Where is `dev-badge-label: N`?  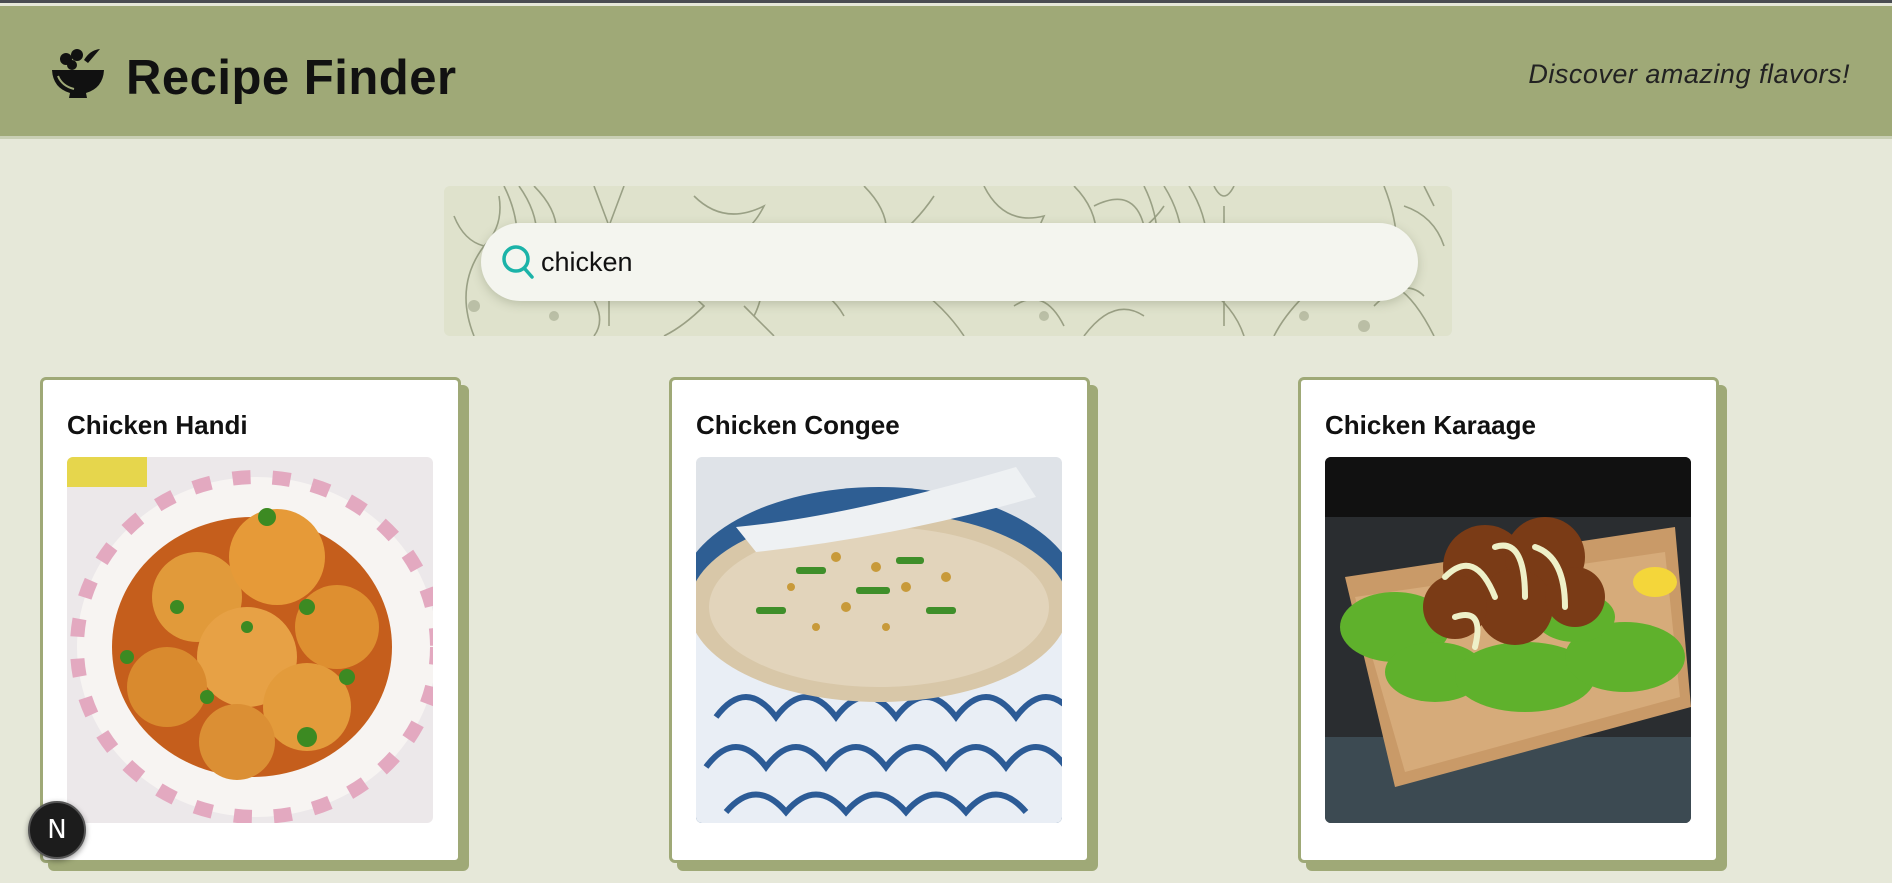 dev-badge-label: N is located at coordinates (57, 830).